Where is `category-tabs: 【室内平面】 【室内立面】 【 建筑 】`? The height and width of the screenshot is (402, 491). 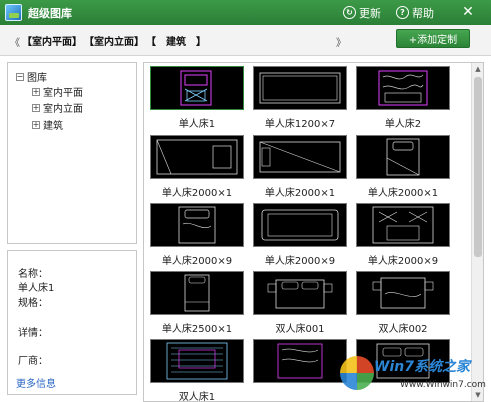 category-tabs: 【室内平面】 【室内立面】 【 建筑 】 is located at coordinates (114, 40).